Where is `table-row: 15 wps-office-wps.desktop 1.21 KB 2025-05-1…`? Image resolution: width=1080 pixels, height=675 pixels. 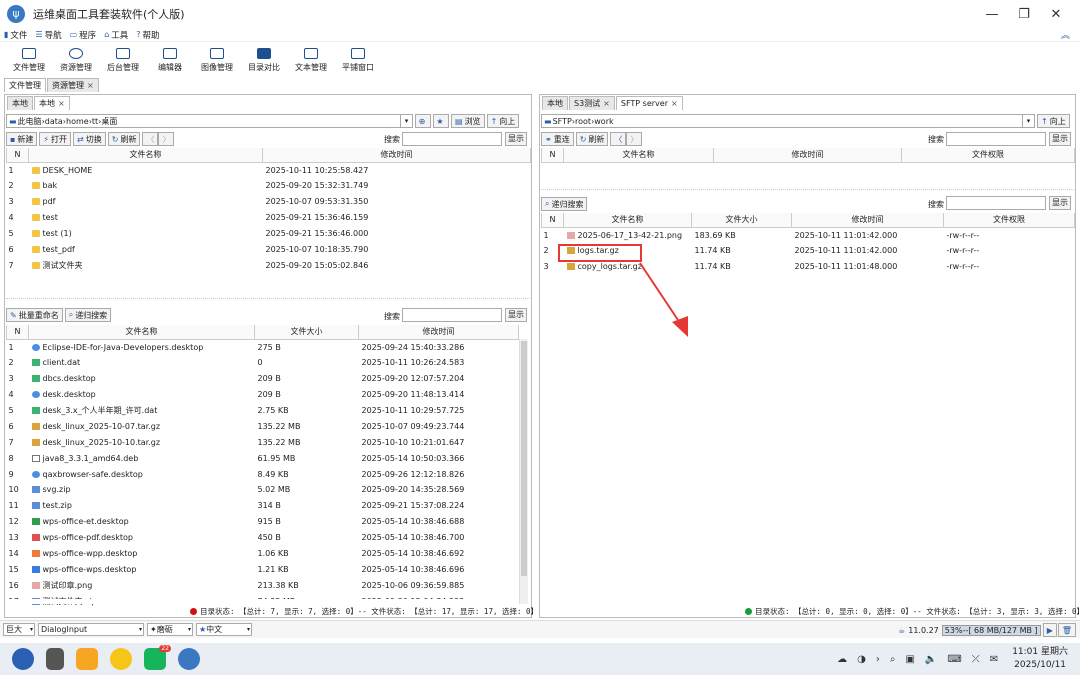
table-row: 15 wps-office-wps.desktop 1.21 KB 2025-05-1… is located at coordinates (263, 569).